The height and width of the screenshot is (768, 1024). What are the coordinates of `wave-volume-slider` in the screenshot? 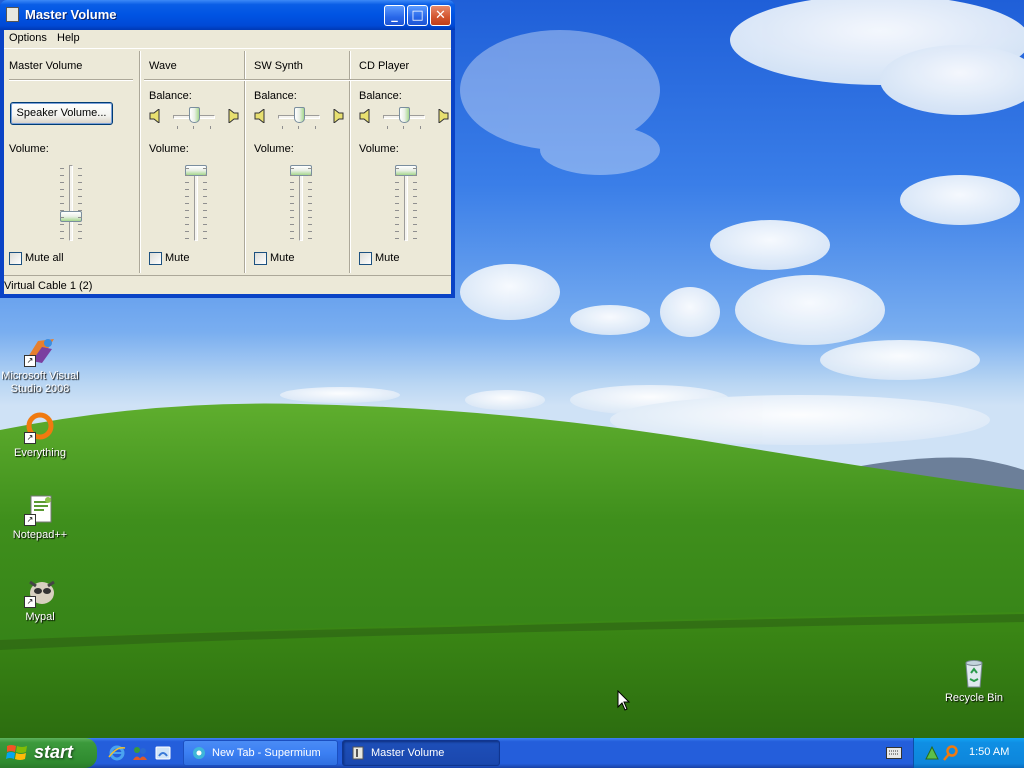 It's located at (196, 203).